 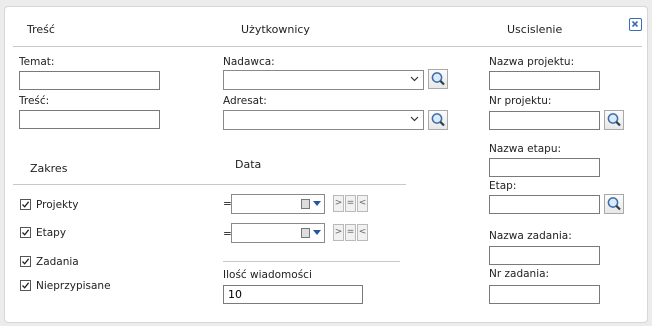 What do you see at coordinates (249, 62) in the screenshot?
I see `nadawca-label: Nadawca:` at bounding box center [249, 62].